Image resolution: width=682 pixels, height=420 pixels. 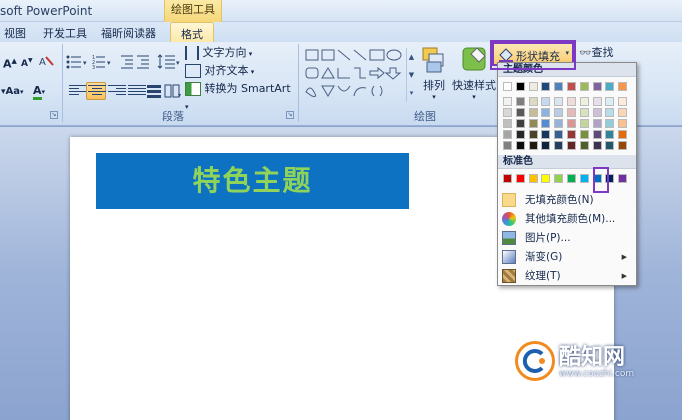 I want to click on bullets-button: ▾ 1 2 3 ▾, so click(x=90, y=61).